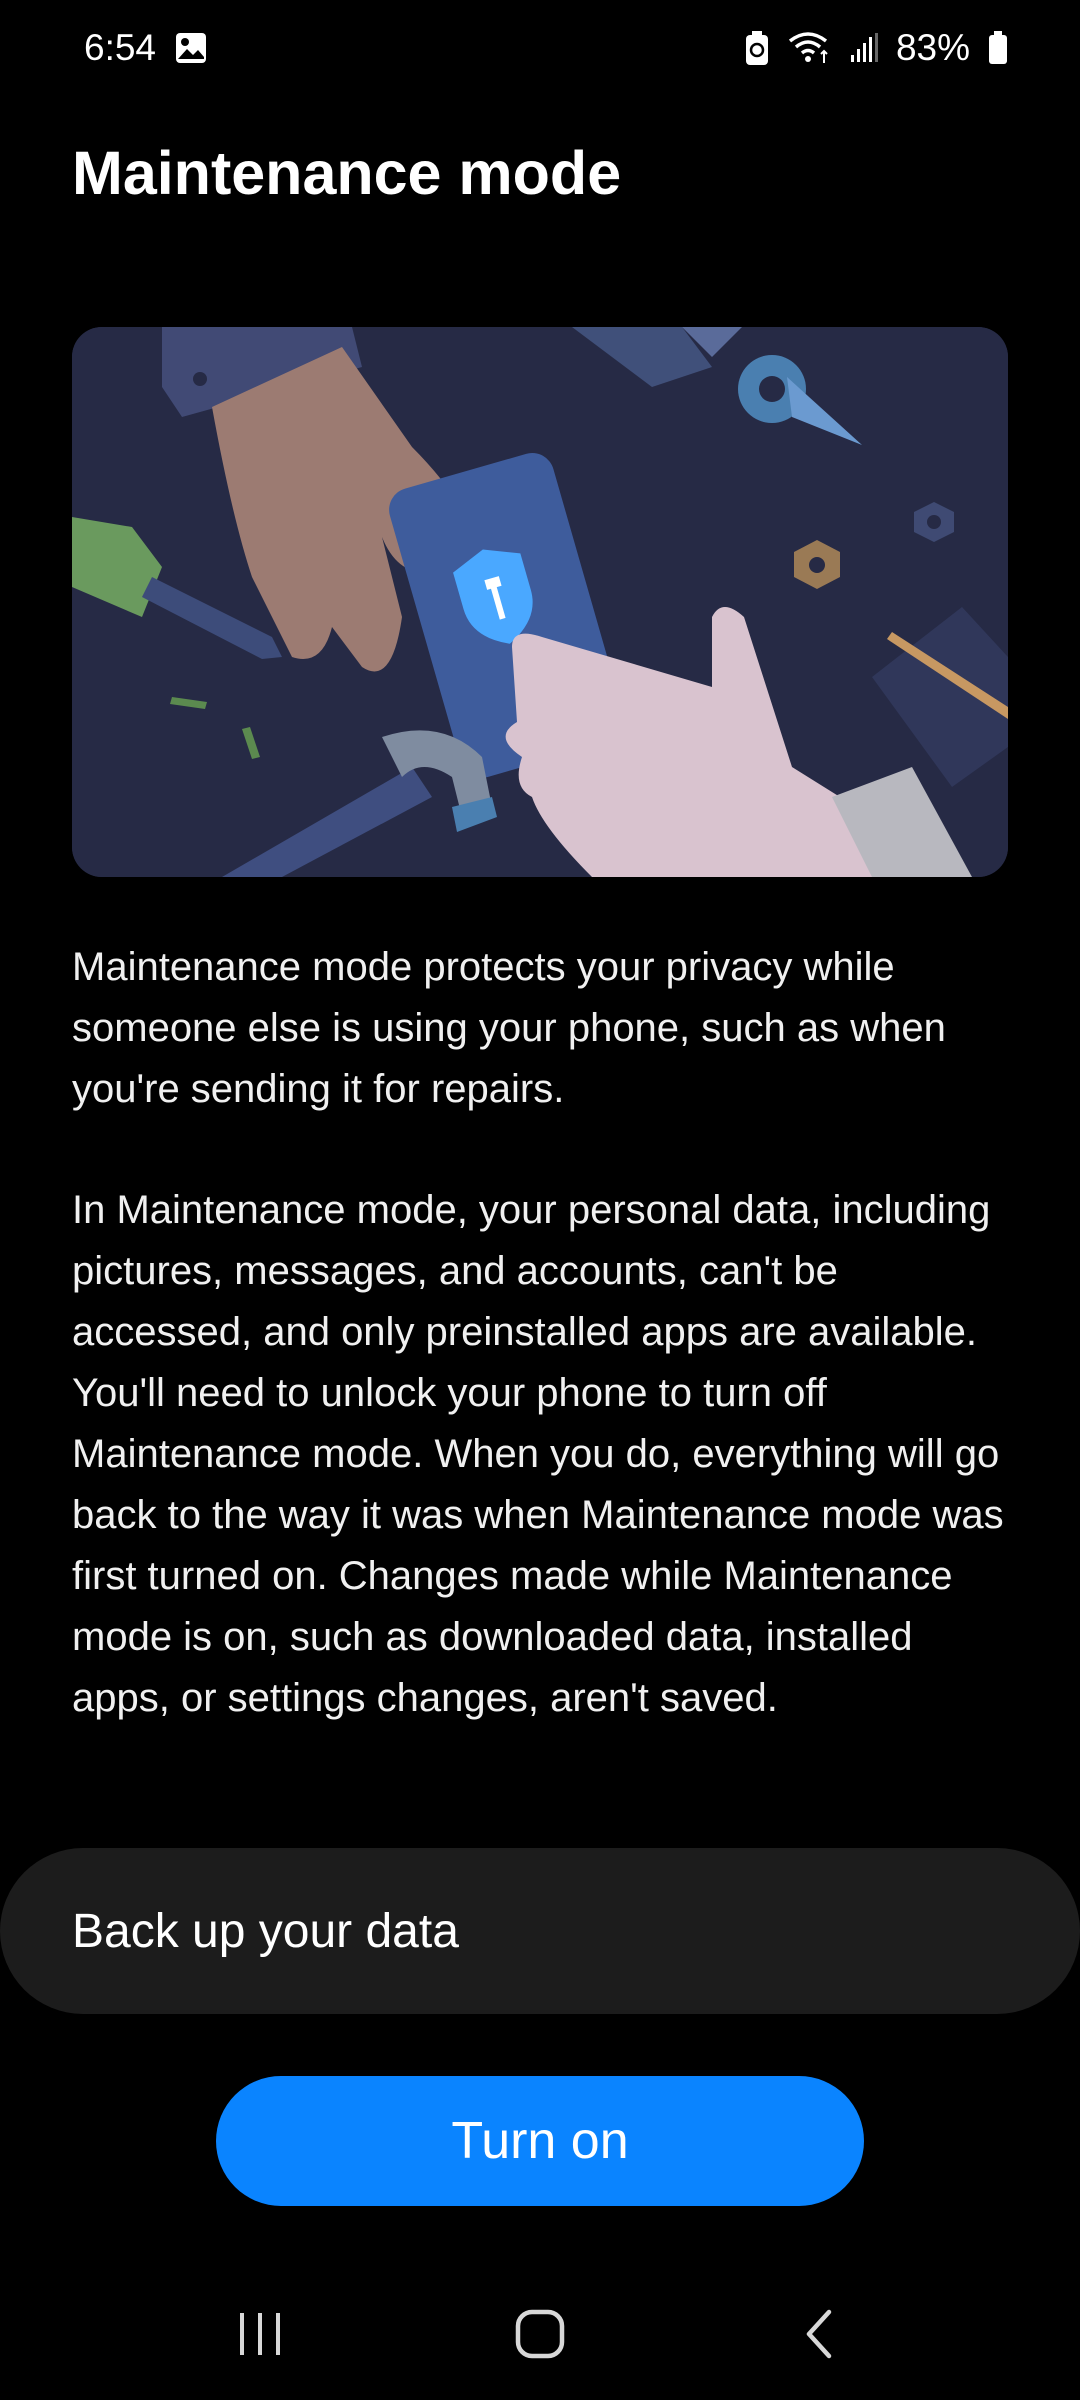  I want to click on battery-percent: 83%, so click(932, 47).